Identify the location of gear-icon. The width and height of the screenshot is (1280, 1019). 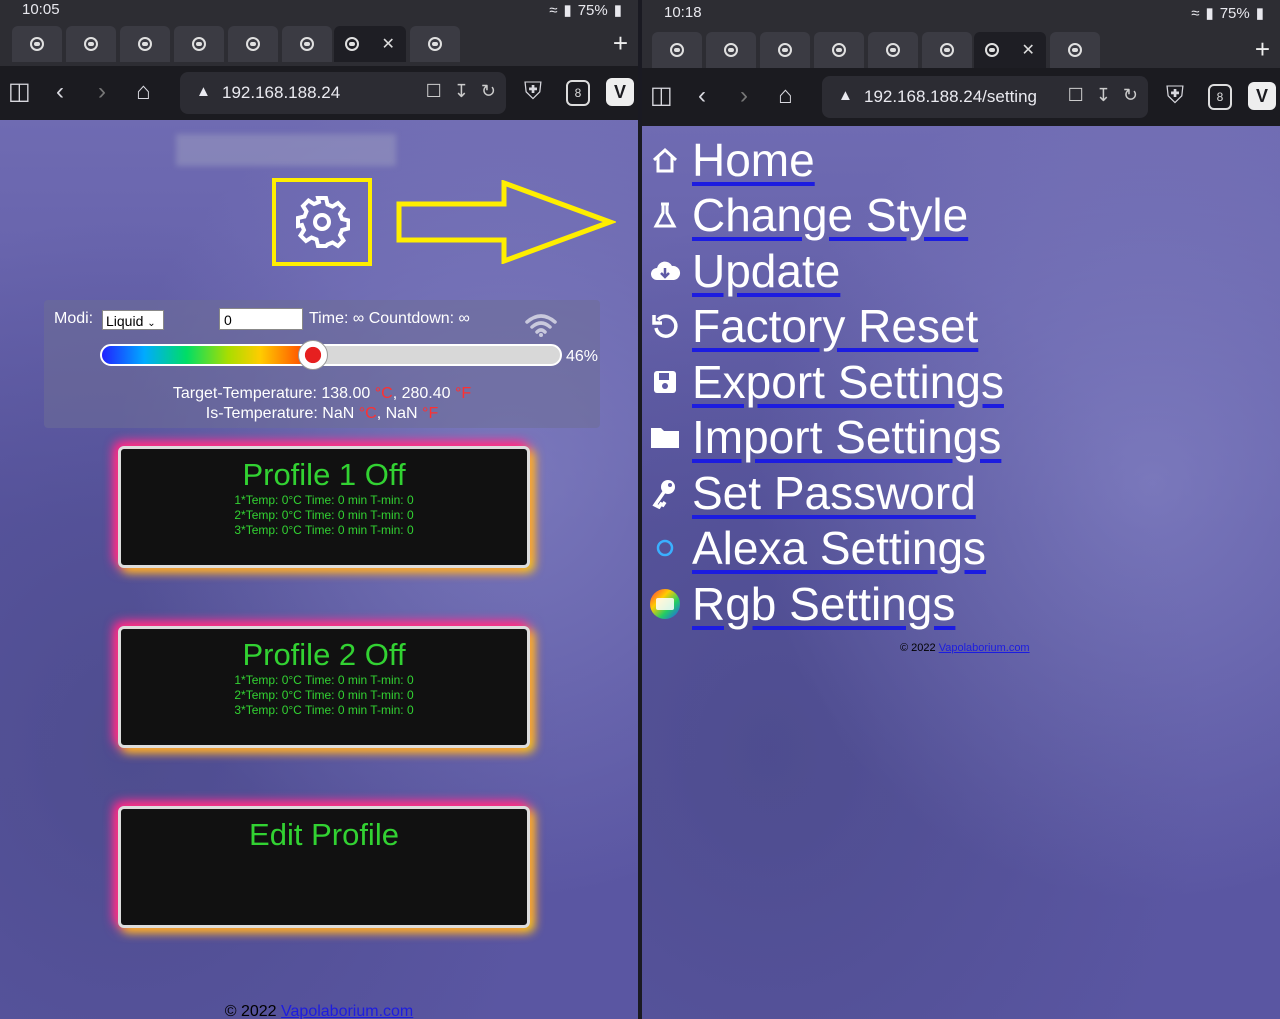
(322, 222).